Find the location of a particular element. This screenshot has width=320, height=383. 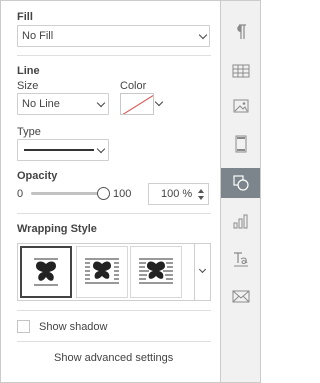

no-color-icon is located at coordinates (137, 104).